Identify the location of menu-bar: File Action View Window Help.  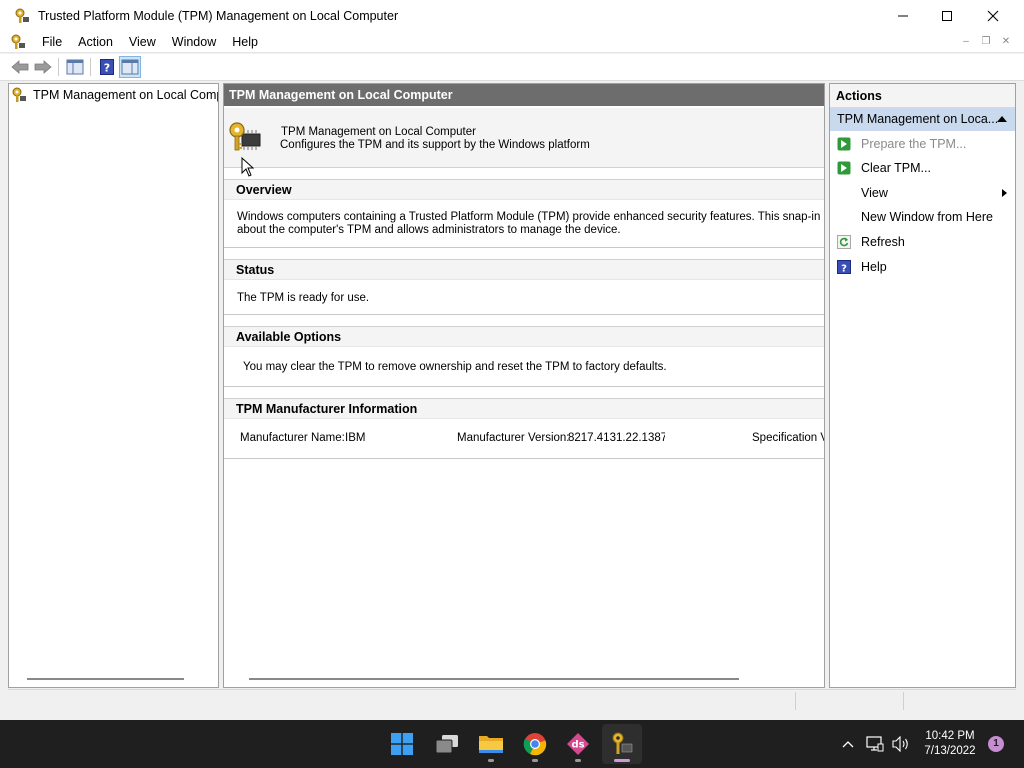
(512, 42).